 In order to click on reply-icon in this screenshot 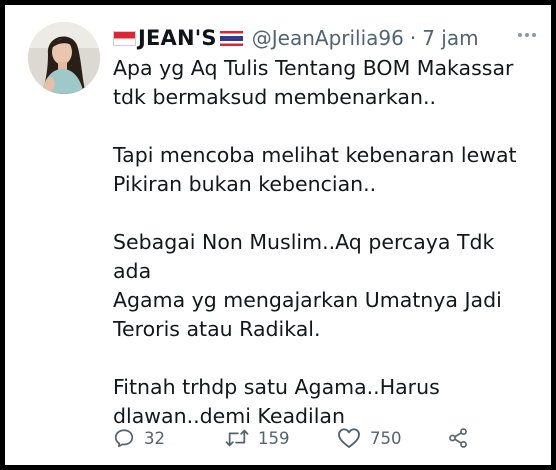, I will do `click(124, 438)`.